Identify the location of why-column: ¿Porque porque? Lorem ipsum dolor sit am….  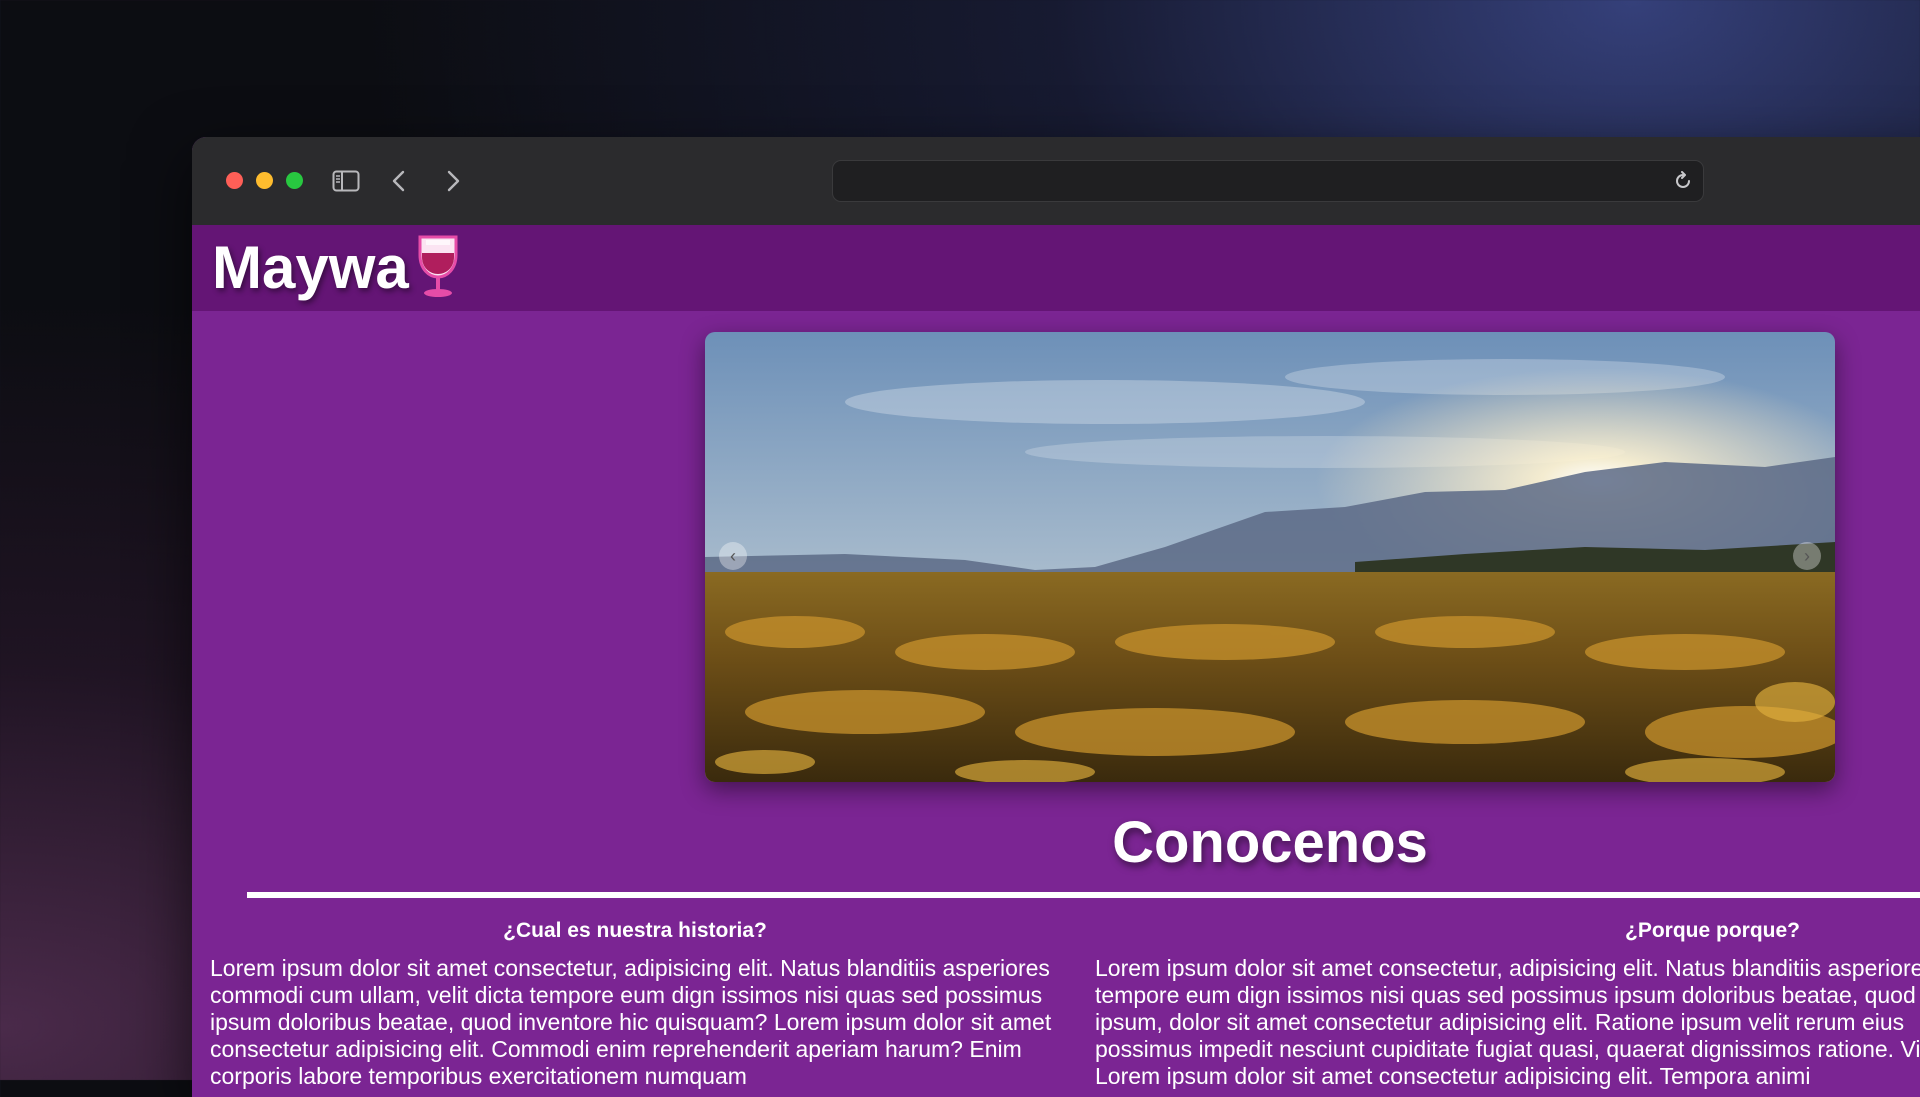
(1507, 1004).